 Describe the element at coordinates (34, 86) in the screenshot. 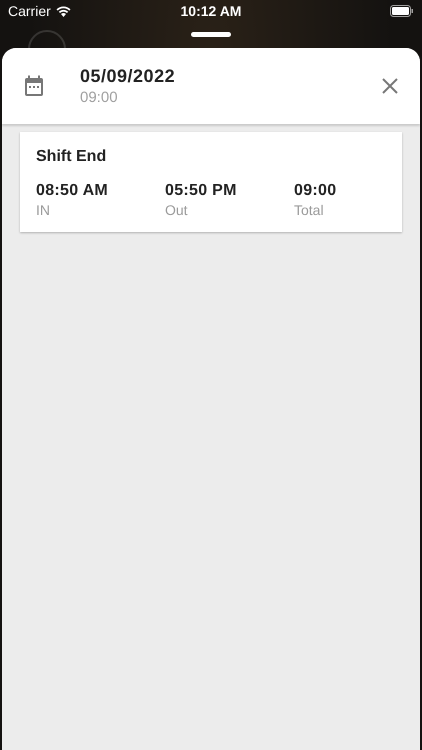

I see `calendar-icon` at that location.